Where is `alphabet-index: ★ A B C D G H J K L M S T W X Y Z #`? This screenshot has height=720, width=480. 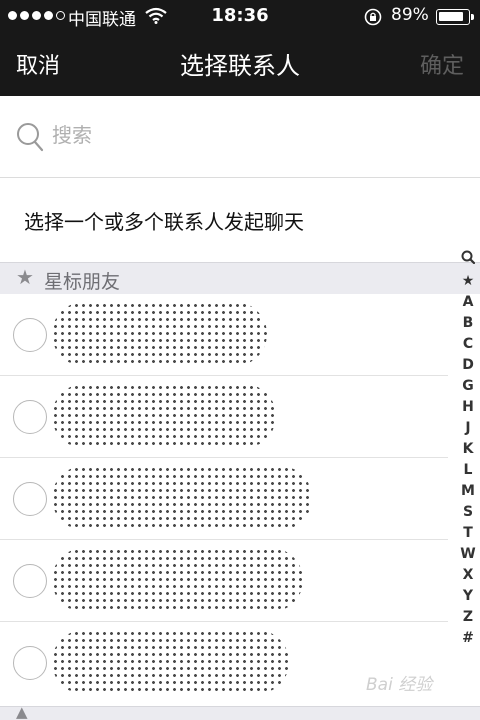
alphabet-index: ★ A B C D G H J K L M S T W X Y Z # is located at coordinates (468, 449).